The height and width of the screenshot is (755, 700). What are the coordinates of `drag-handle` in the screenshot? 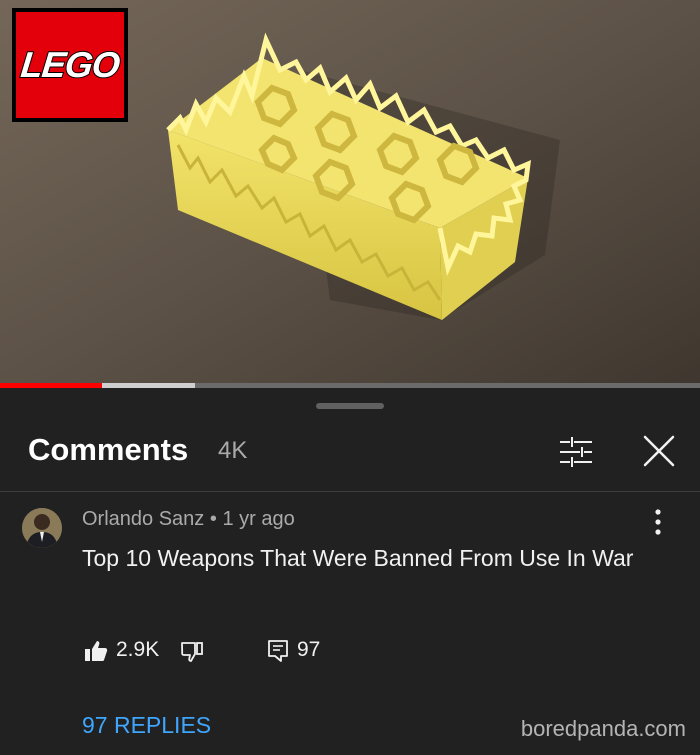 It's located at (350, 406).